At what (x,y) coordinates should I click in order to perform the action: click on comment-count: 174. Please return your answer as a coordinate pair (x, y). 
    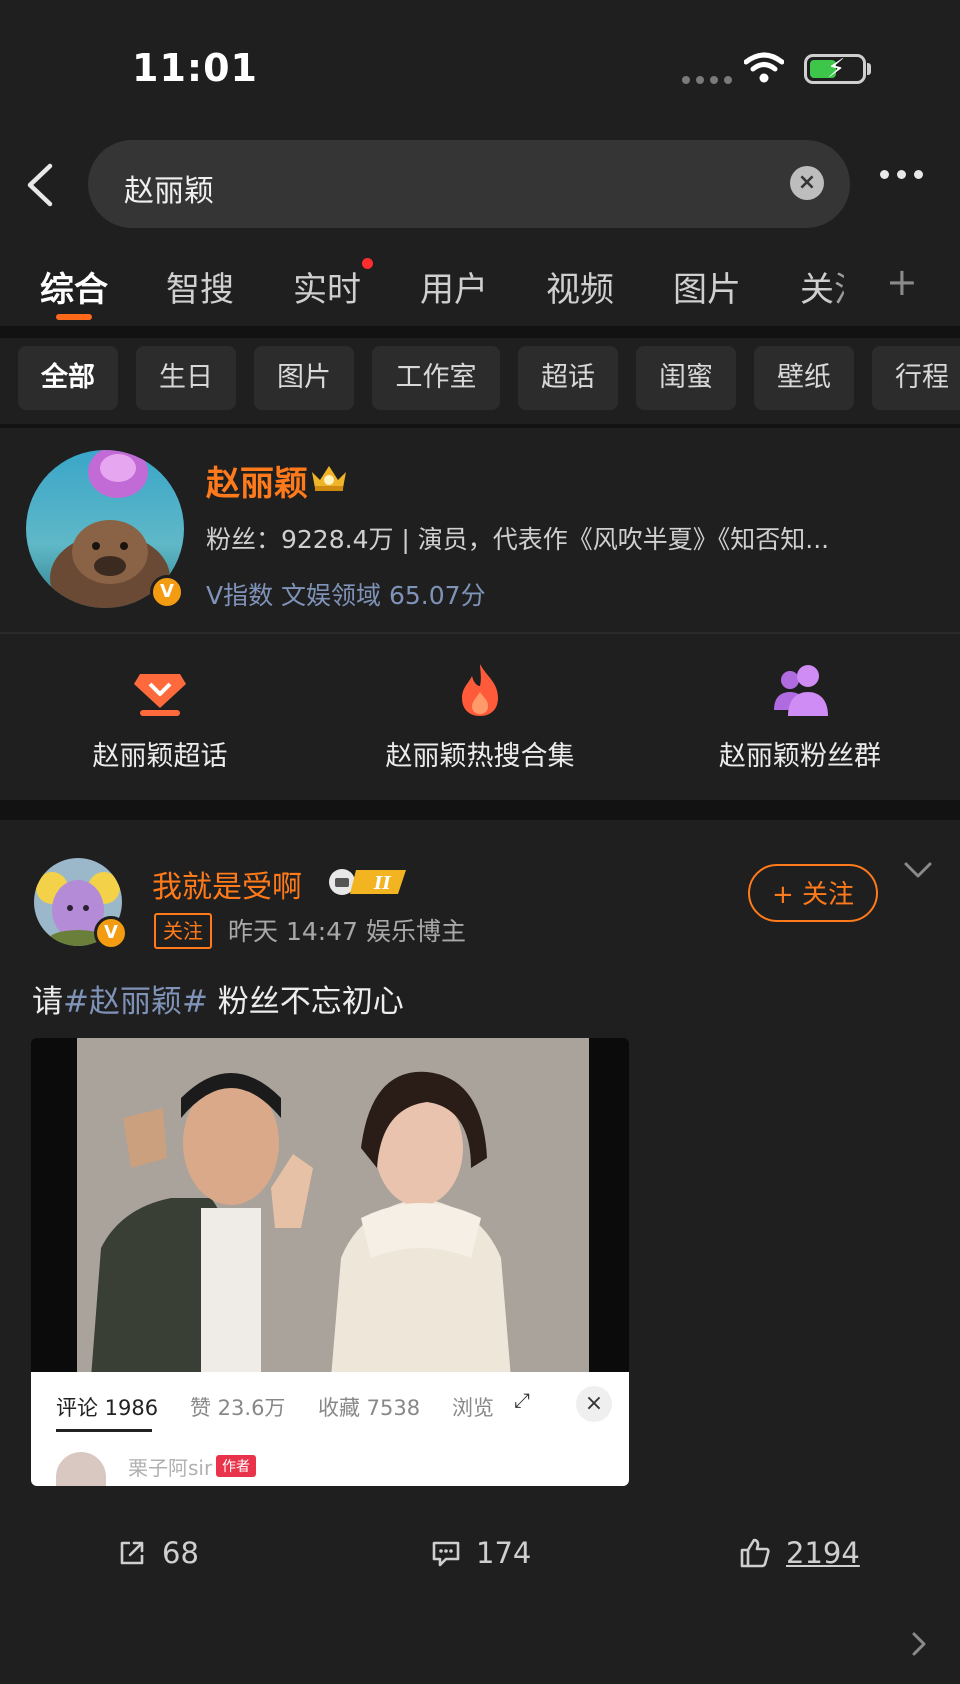
    Looking at the image, I should click on (504, 1553).